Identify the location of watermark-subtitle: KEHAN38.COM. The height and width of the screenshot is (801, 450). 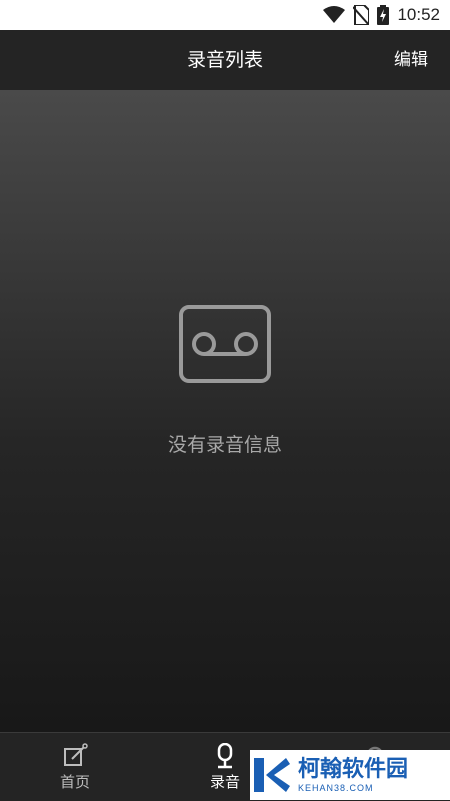
(336, 788).